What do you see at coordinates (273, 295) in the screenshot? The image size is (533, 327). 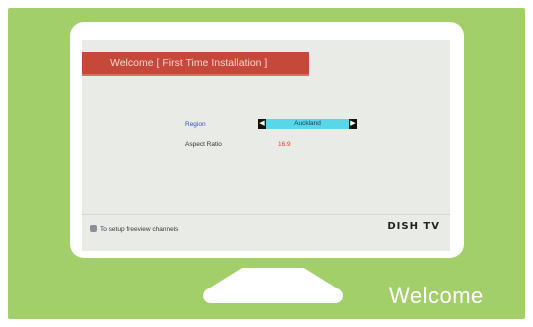 I see `monitor-stand-base` at bounding box center [273, 295].